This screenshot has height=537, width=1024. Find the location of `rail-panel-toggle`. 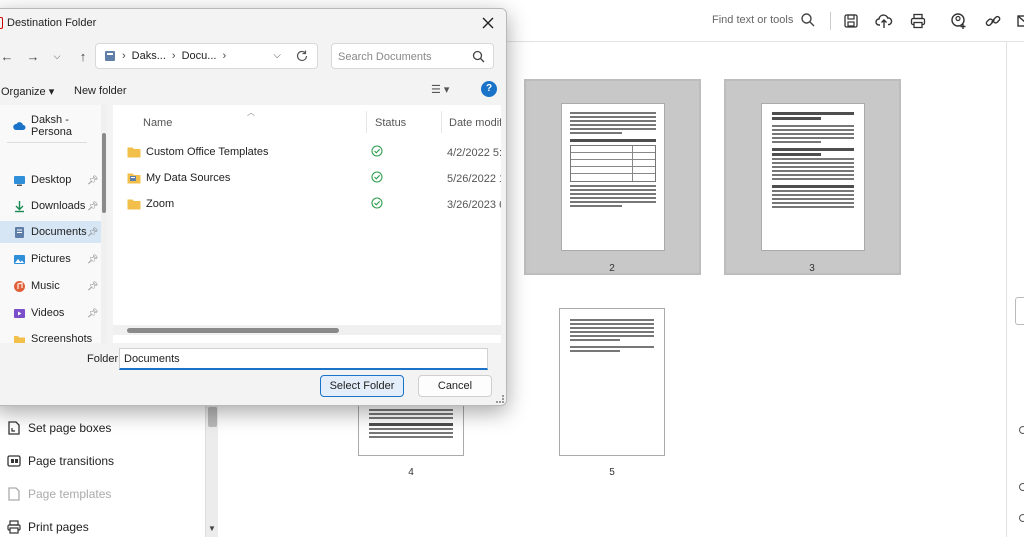

rail-panel-toggle is located at coordinates (1019, 311).